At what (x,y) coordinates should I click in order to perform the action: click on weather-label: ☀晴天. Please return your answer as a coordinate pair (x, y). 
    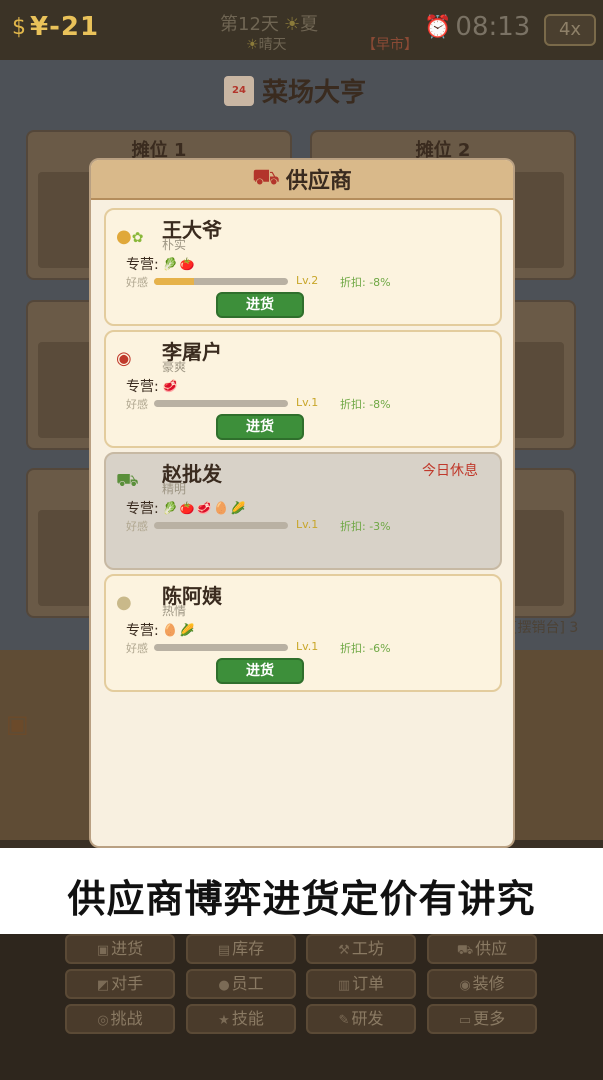
    Looking at the image, I should click on (266, 45).